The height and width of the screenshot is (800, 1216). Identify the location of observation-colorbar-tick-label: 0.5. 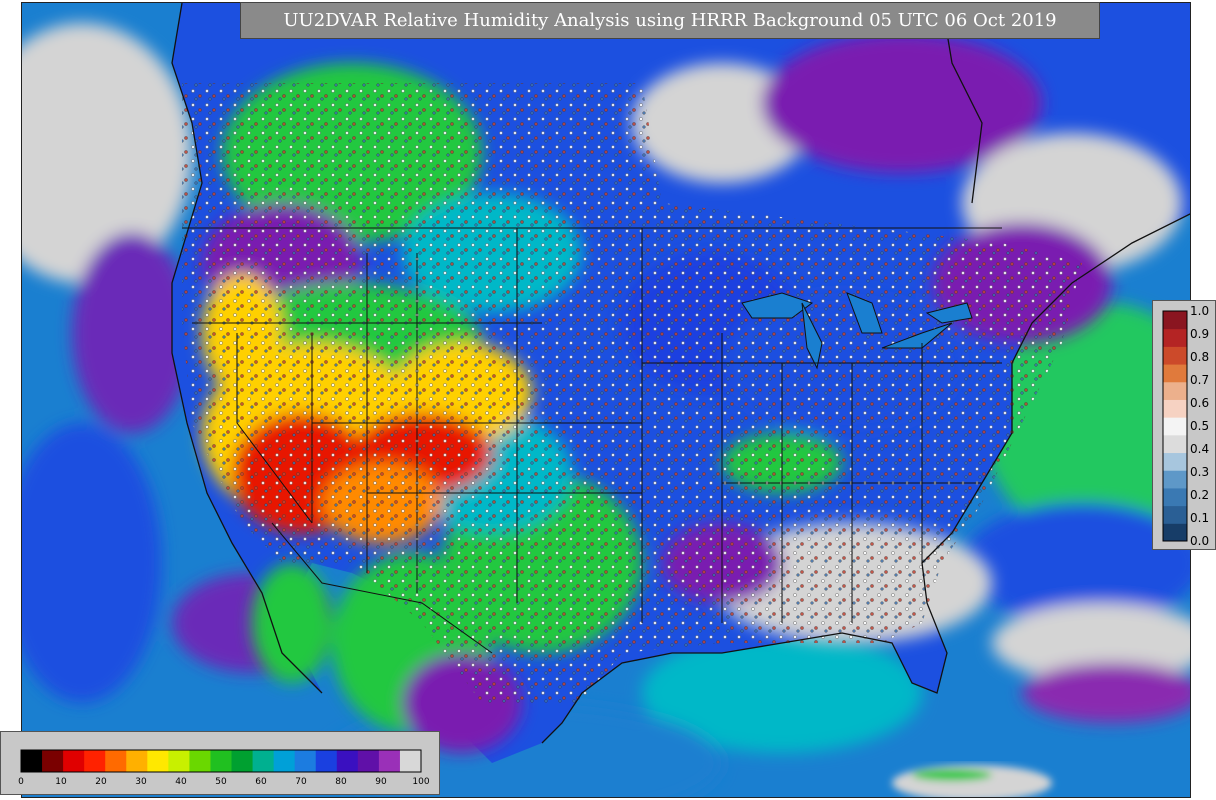
(1199, 426).